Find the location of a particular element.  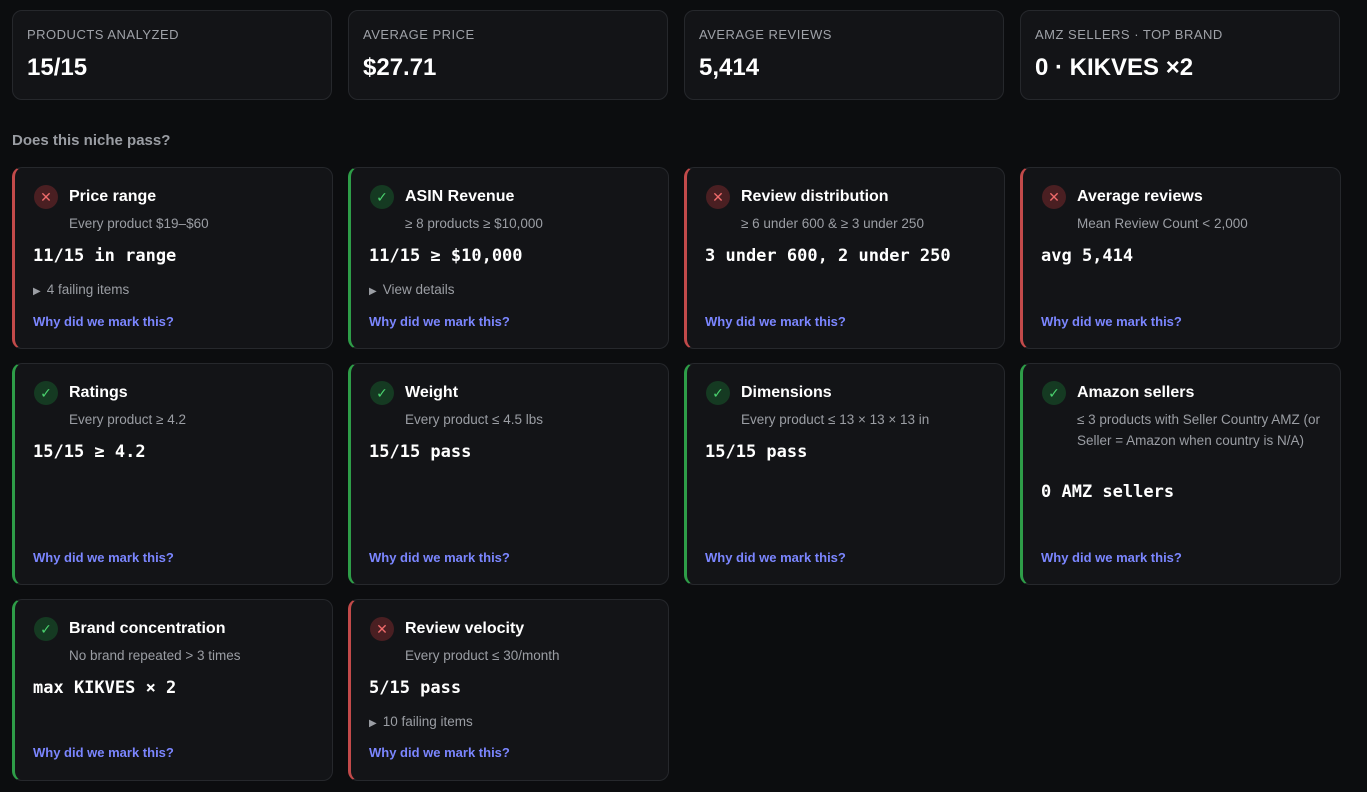

details-label: 10 failing items is located at coordinates (427, 721).